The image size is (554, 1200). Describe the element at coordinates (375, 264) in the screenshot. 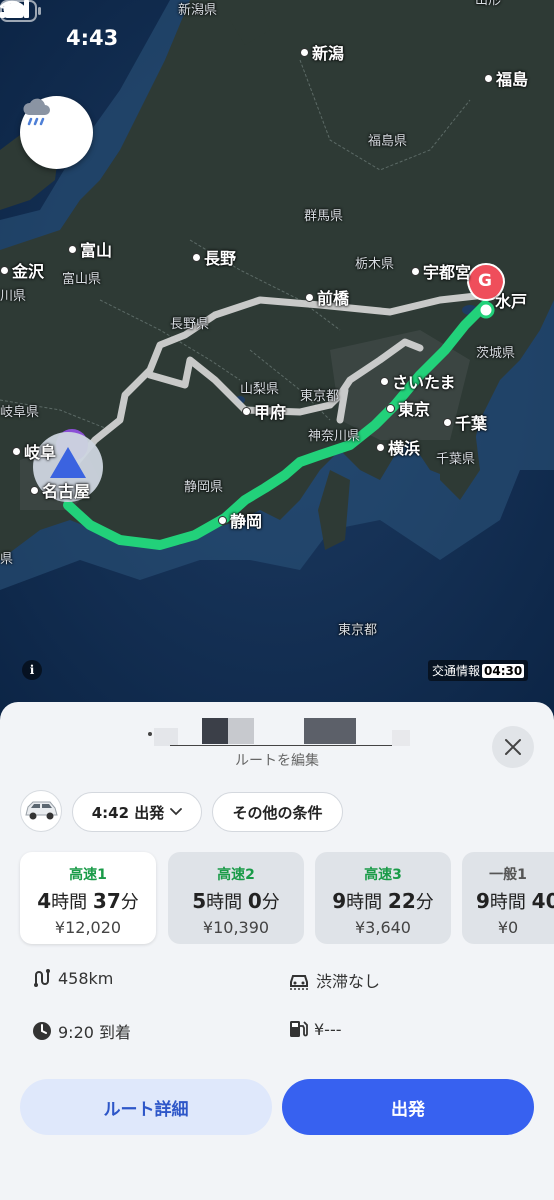

I see `map-label-tochigi-pref: 栃木県` at that location.